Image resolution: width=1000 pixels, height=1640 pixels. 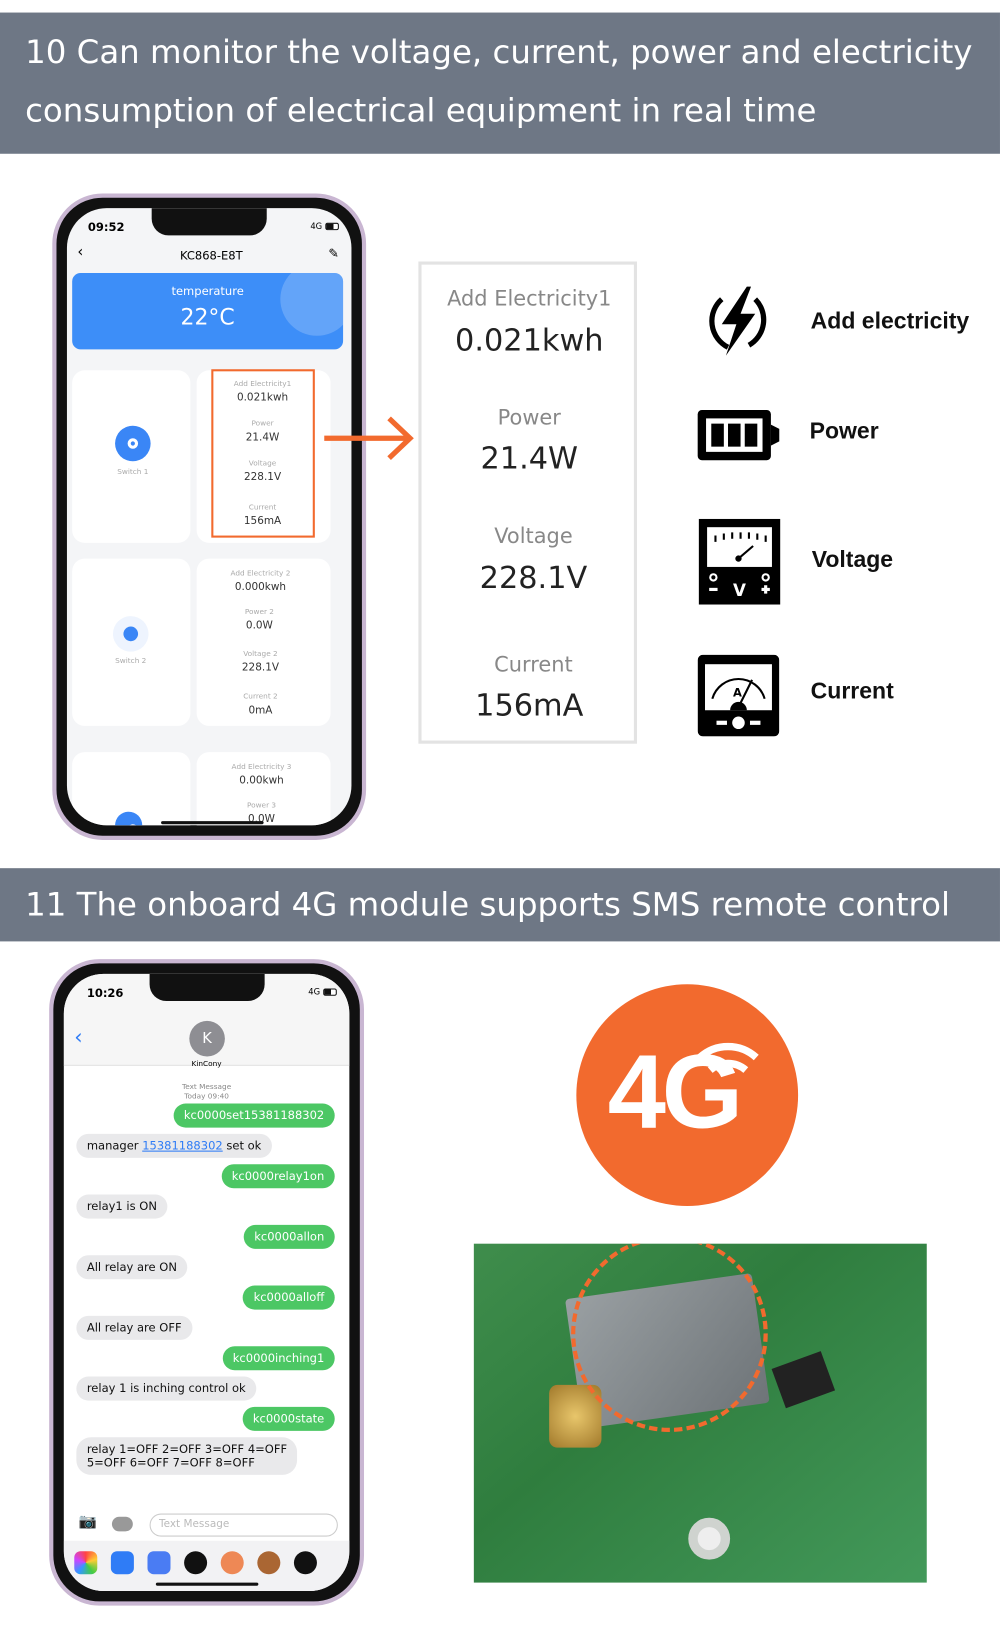 What do you see at coordinates (206, 1096) in the screenshot?
I see `thread-time: Today 09:40` at bounding box center [206, 1096].